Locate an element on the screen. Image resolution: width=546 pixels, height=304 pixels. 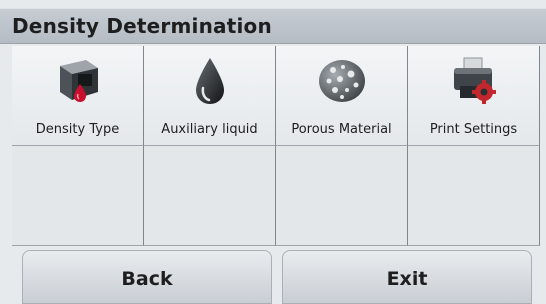
menu-item-auxiliary-liquid: Auxiliary liquid is located at coordinates (210, 96).